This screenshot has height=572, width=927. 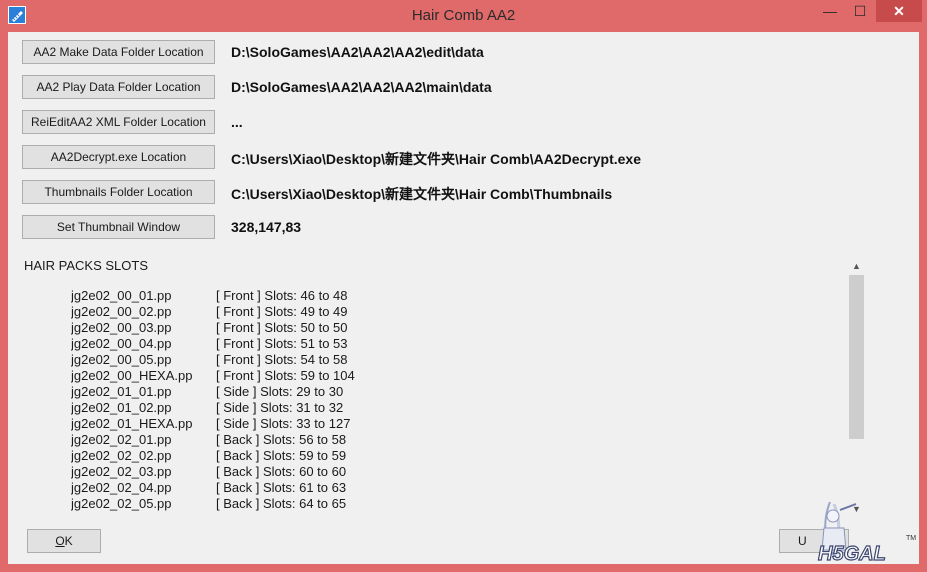 What do you see at coordinates (121, 407) in the screenshot?
I see `pack-file-name: jg2e02_01_02.pp` at bounding box center [121, 407].